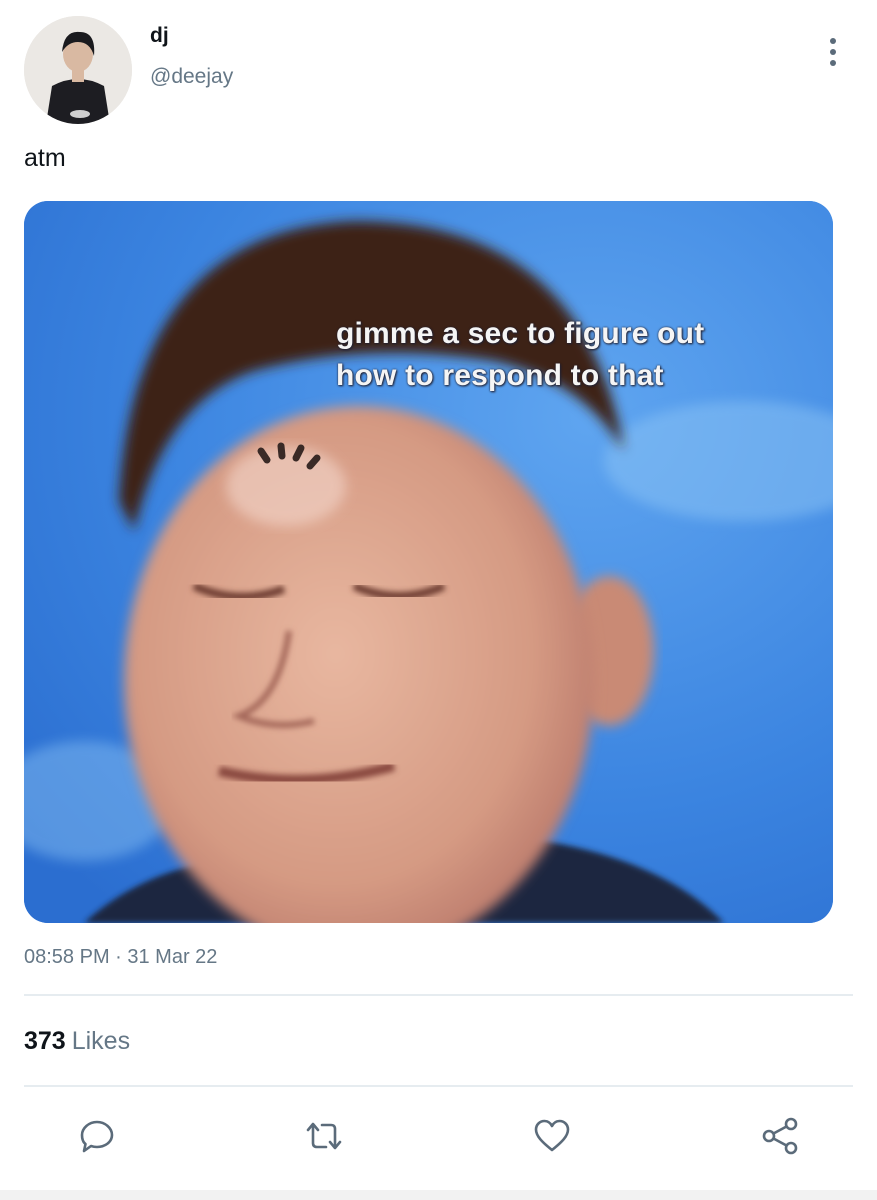  I want to click on likes-label: Likes, so click(101, 1041).